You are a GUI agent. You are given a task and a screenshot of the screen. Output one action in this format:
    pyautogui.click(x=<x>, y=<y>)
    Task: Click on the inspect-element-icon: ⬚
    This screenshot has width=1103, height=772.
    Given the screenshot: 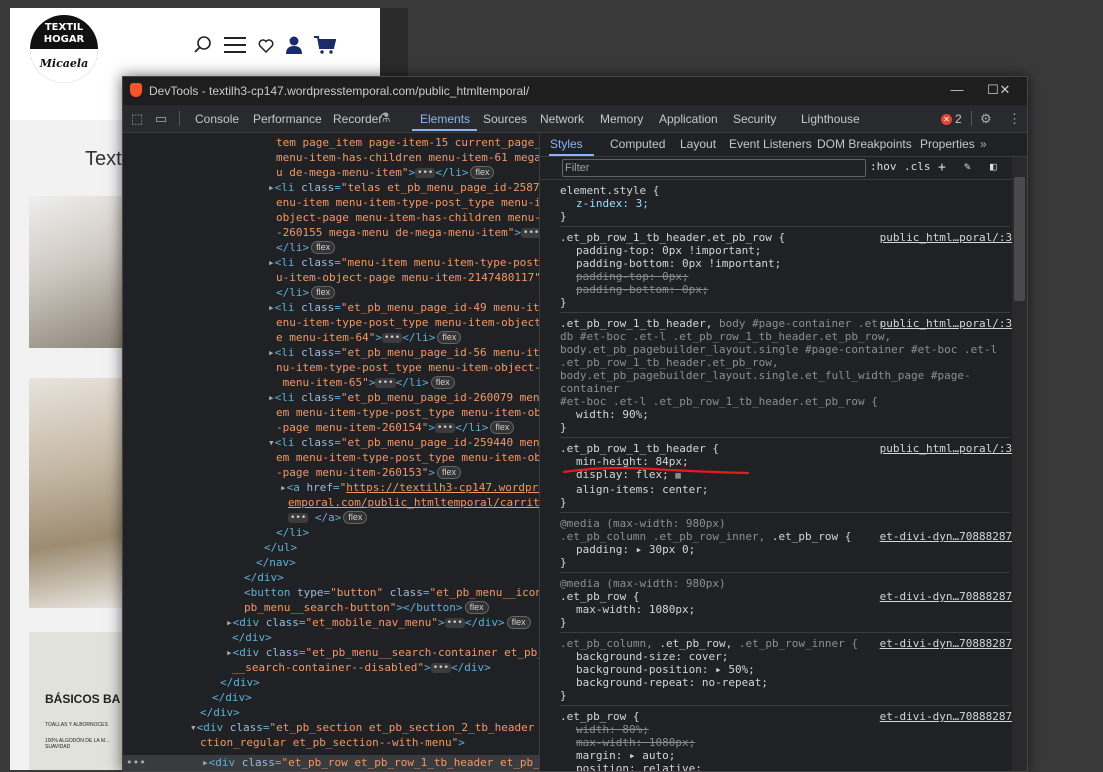 What is the action you would take?
    pyautogui.click(x=137, y=119)
    